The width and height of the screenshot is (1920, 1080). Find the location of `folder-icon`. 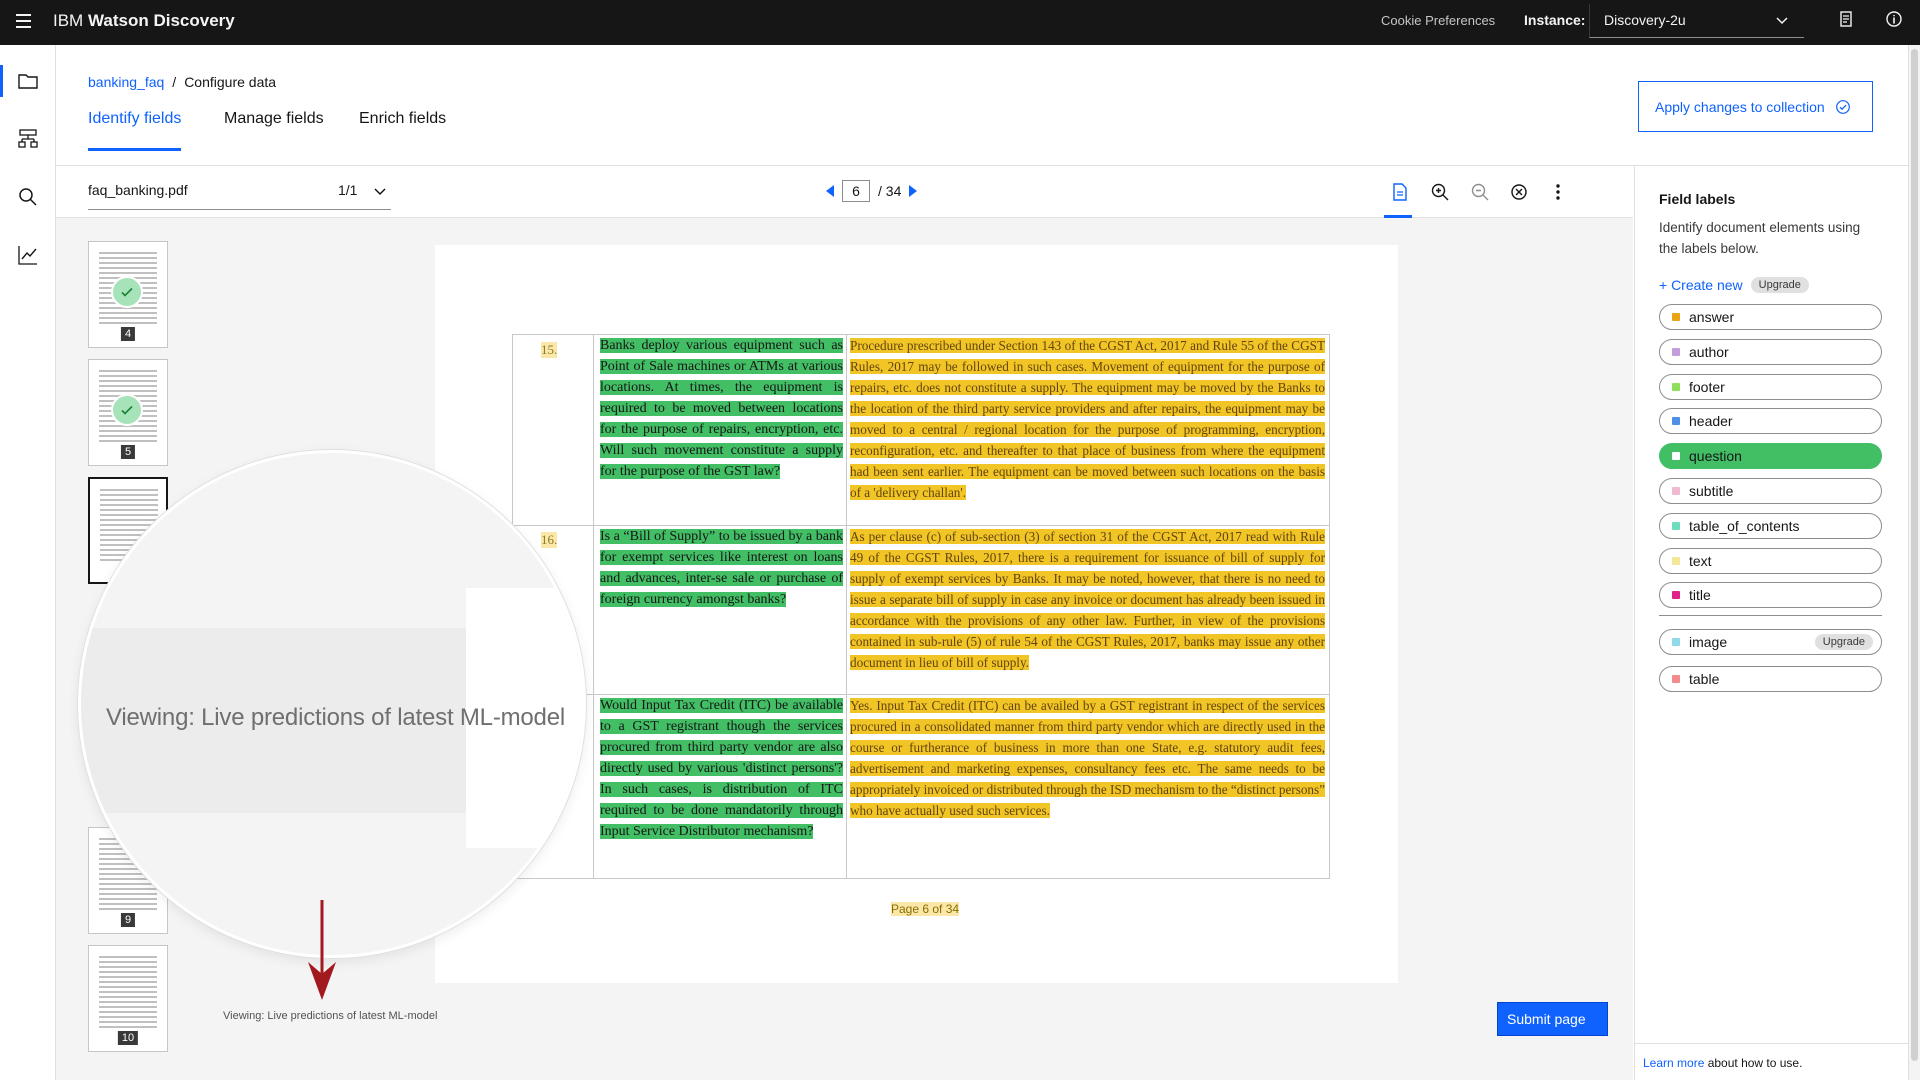

folder-icon is located at coordinates (28, 81).